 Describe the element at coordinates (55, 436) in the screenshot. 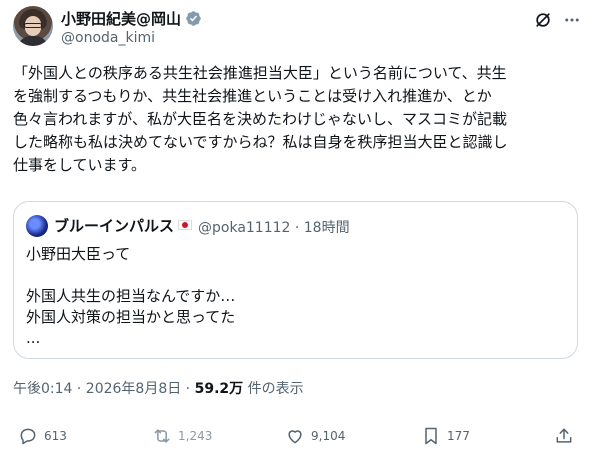

I see `reply-count: 613` at that location.